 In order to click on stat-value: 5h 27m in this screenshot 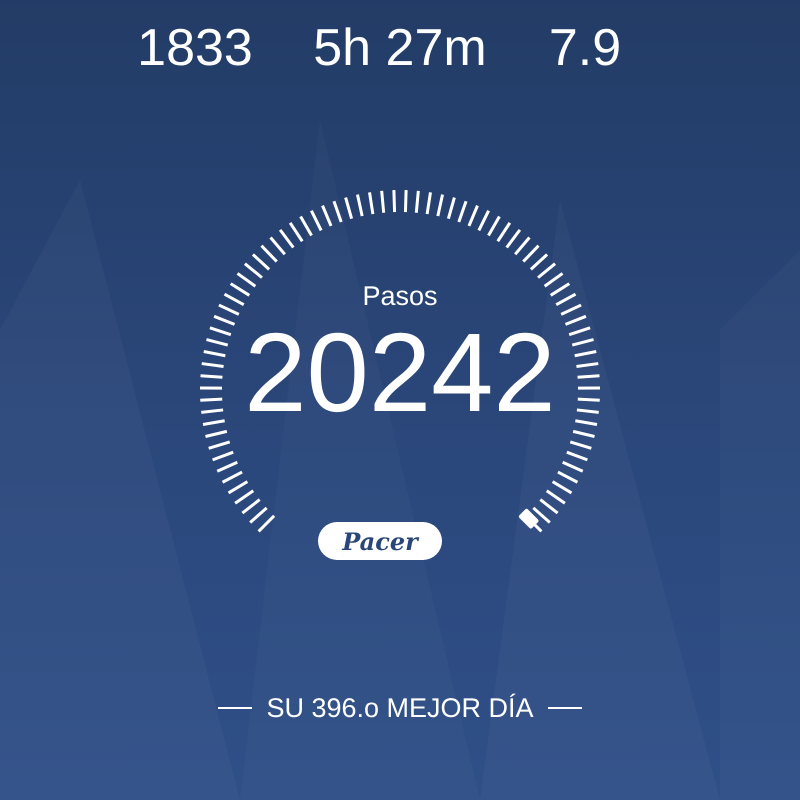, I will do `click(400, 48)`.